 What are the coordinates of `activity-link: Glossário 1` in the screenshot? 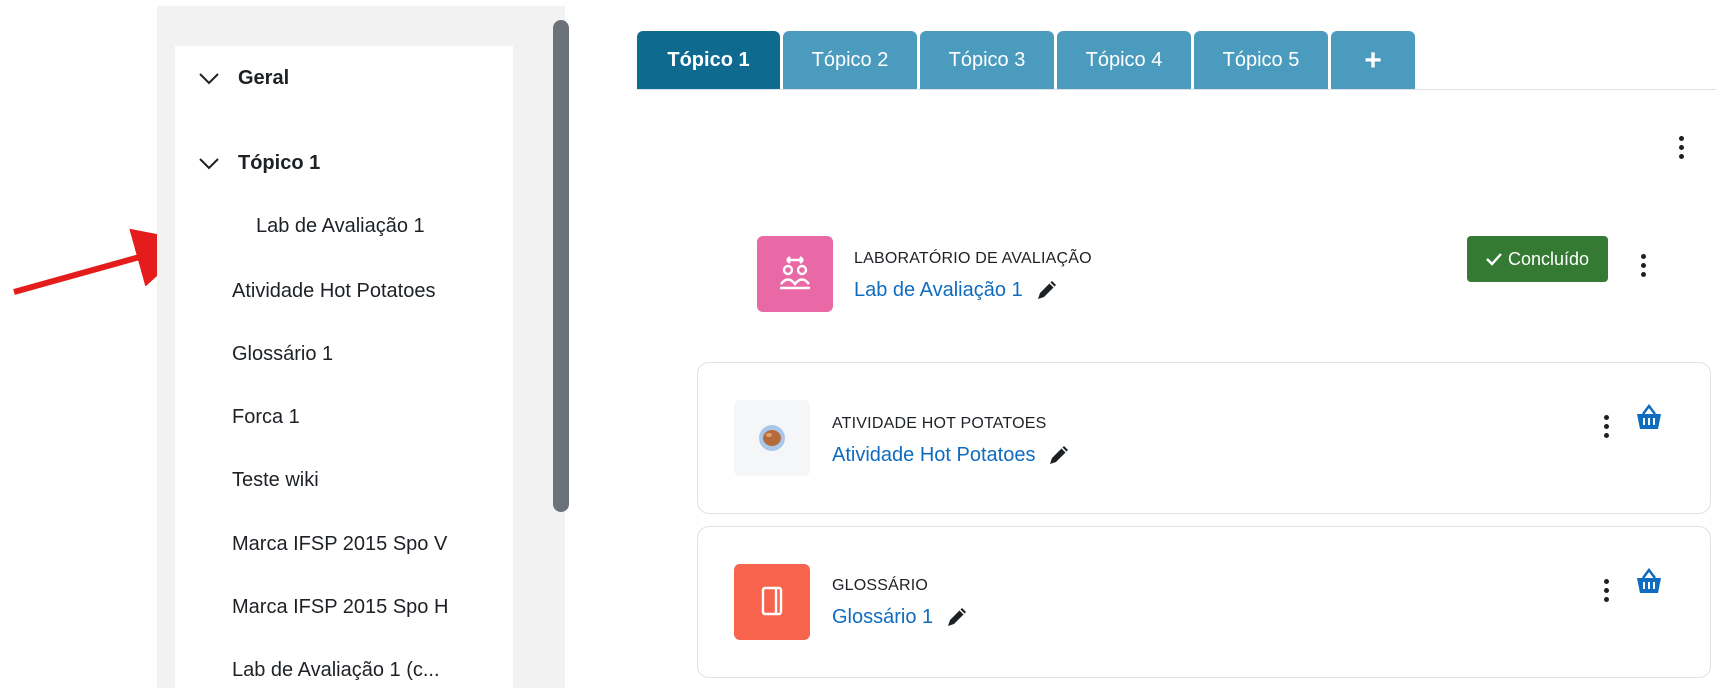 It's located at (900, 617).